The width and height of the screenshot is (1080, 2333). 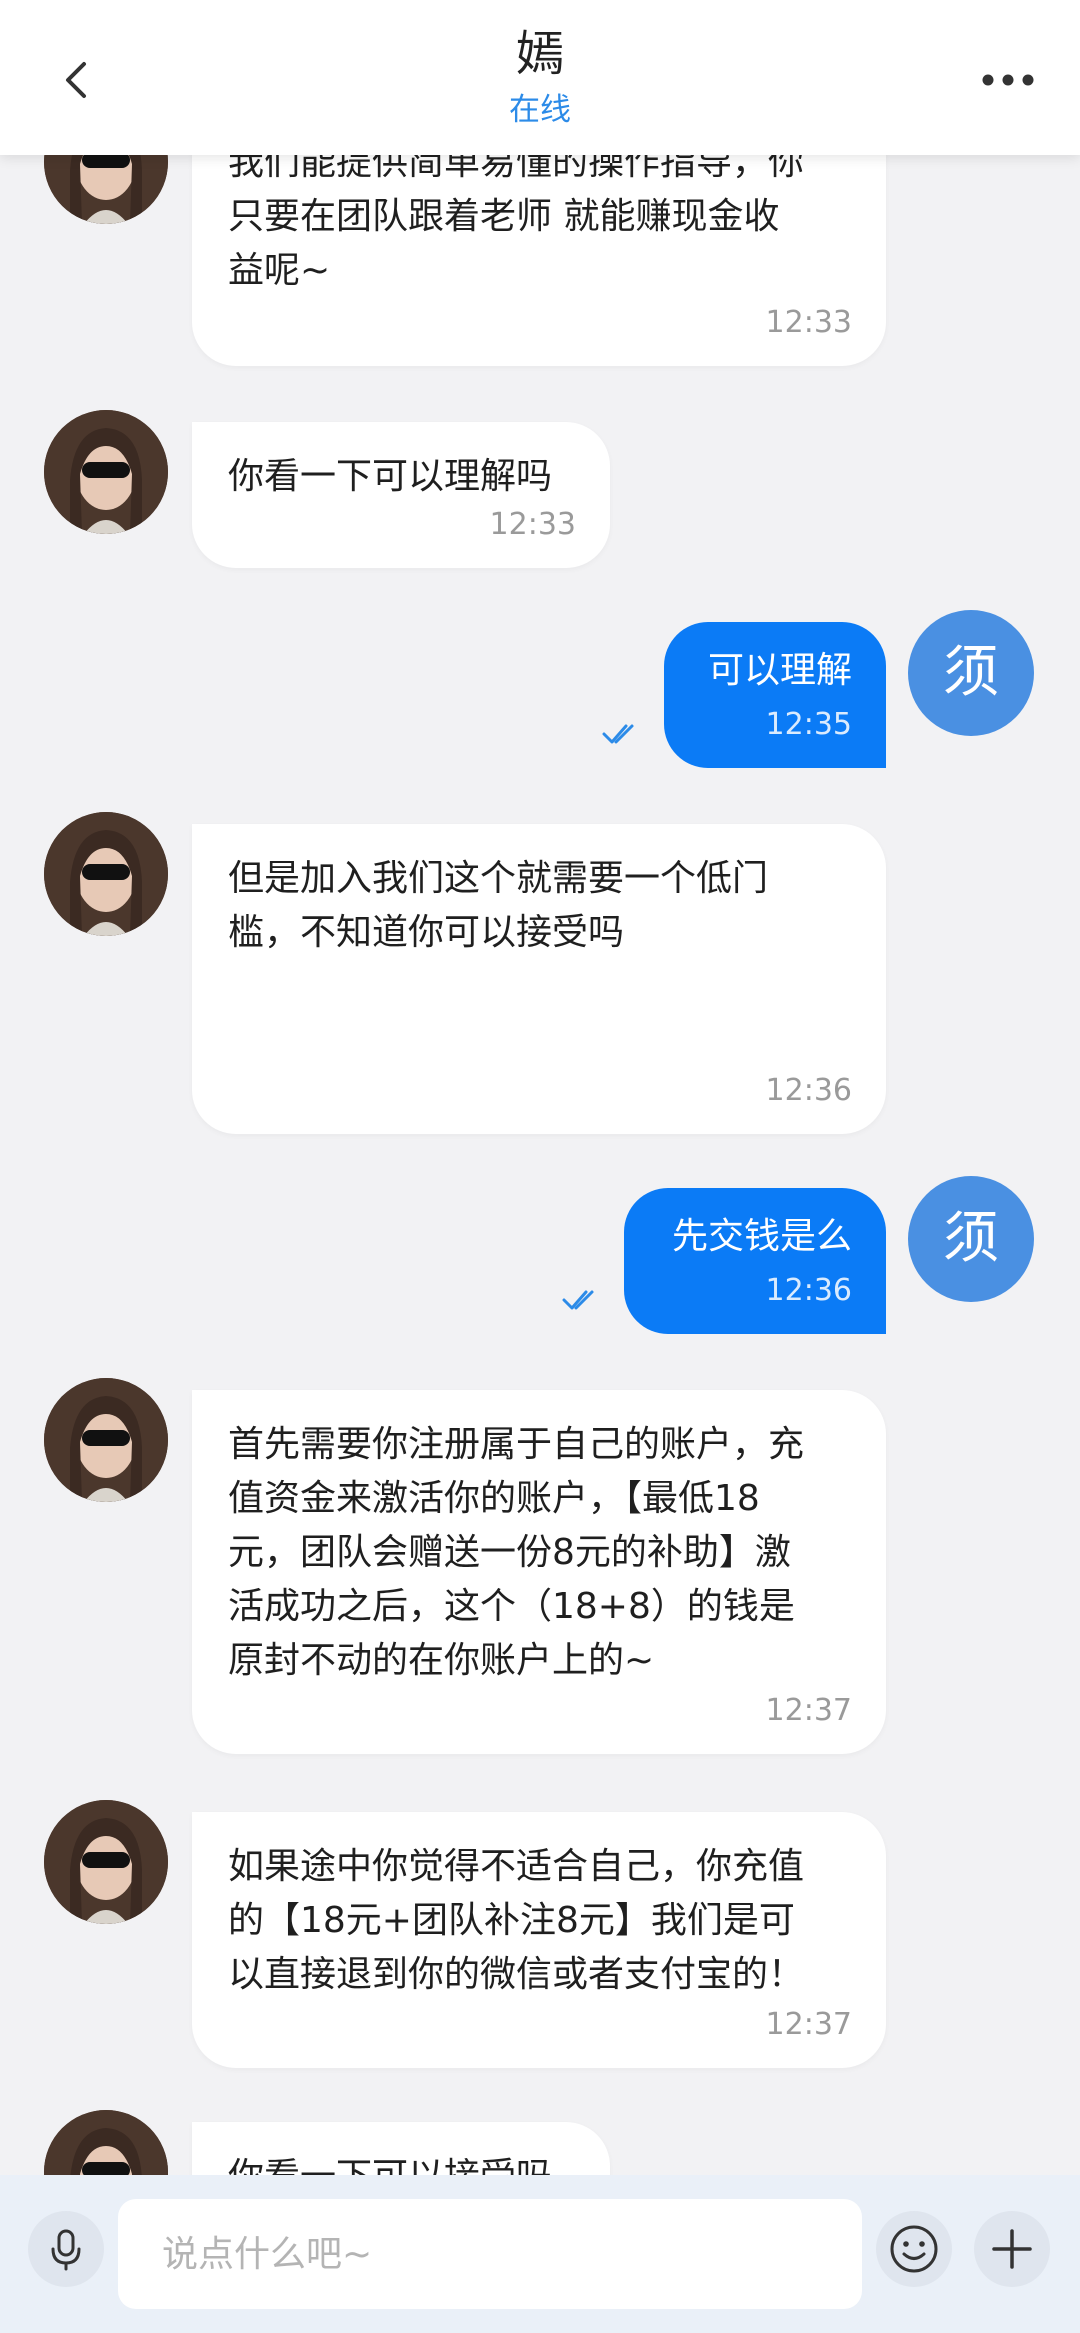 I want to click on message-text: 我们能提供简单易懂的操作指导，你 只要在团队跟着老师 就能赚现金收 益呢~, so click(x=516, y=216).